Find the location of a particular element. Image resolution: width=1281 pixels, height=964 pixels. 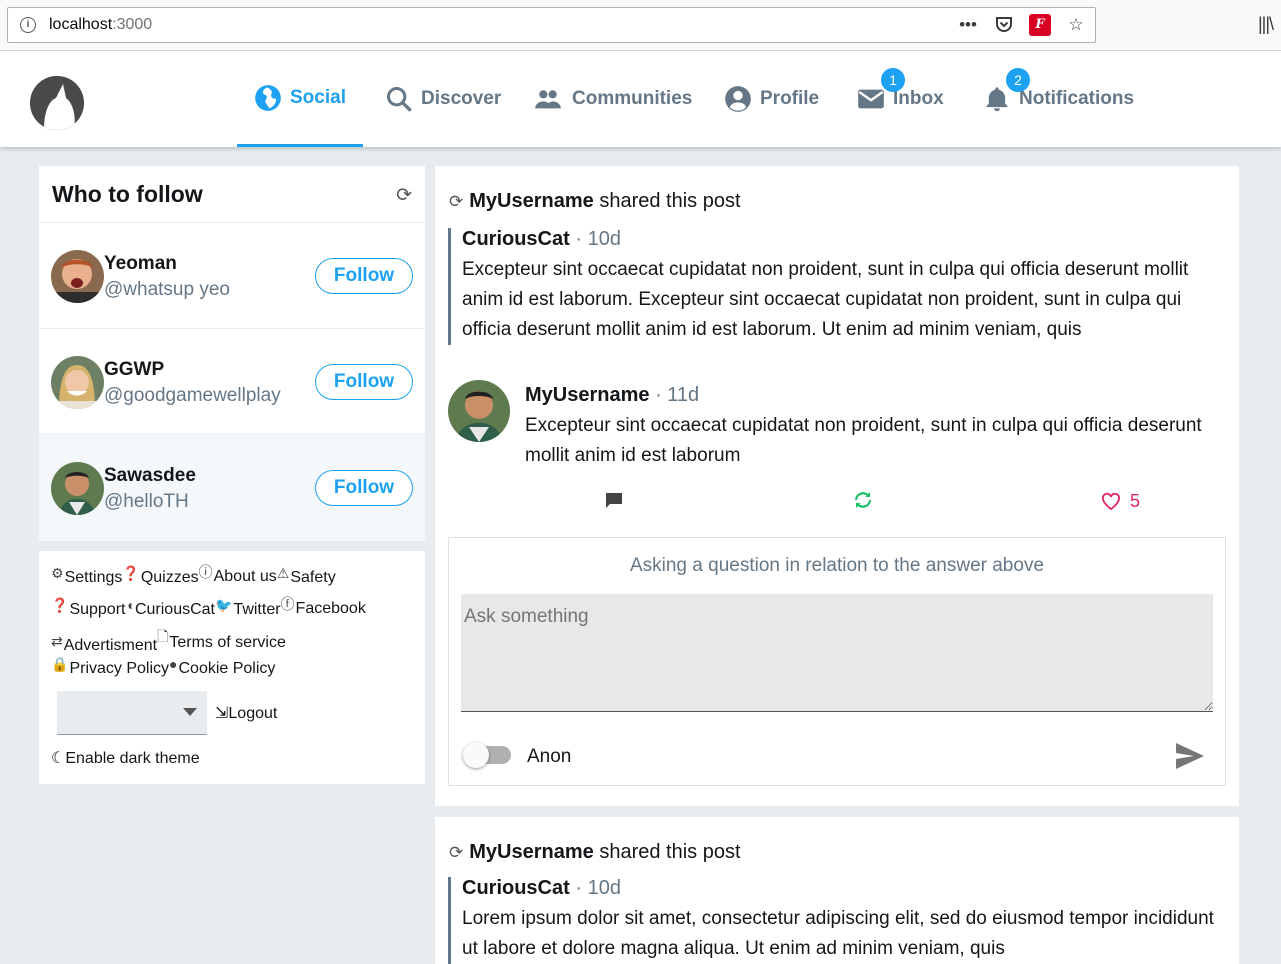

footer-link-settings: ⚙ Settings is located at coordinates (86, 576).